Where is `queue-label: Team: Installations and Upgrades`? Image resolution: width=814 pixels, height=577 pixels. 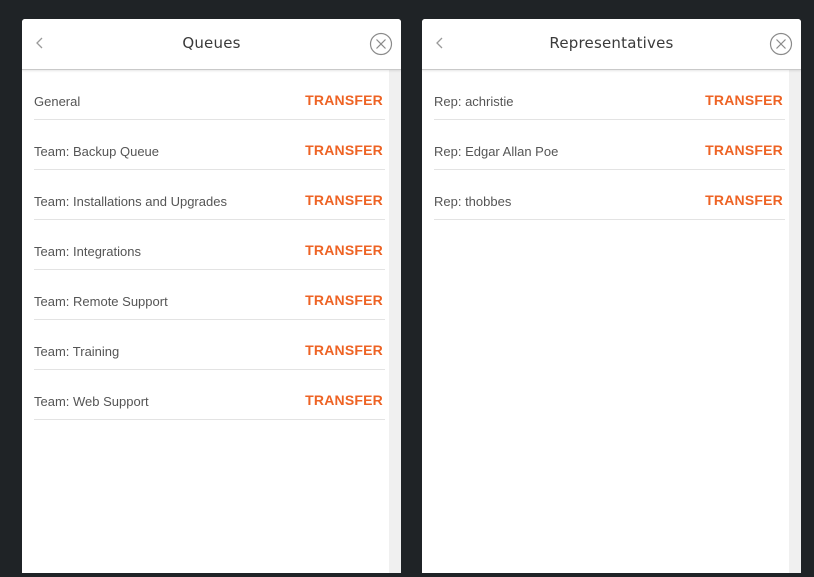
queue-label: Team: Installations and Upgrades is located at coordinates (130, 201).